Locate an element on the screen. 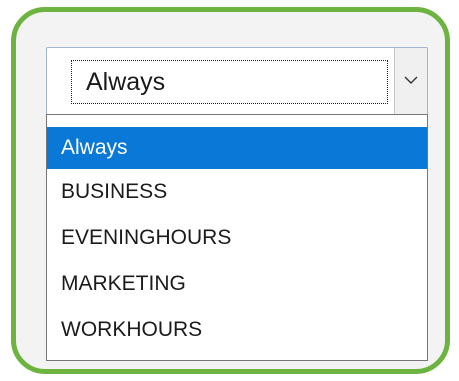  dropdown-arrow-button is located at coordinates (410, 81).